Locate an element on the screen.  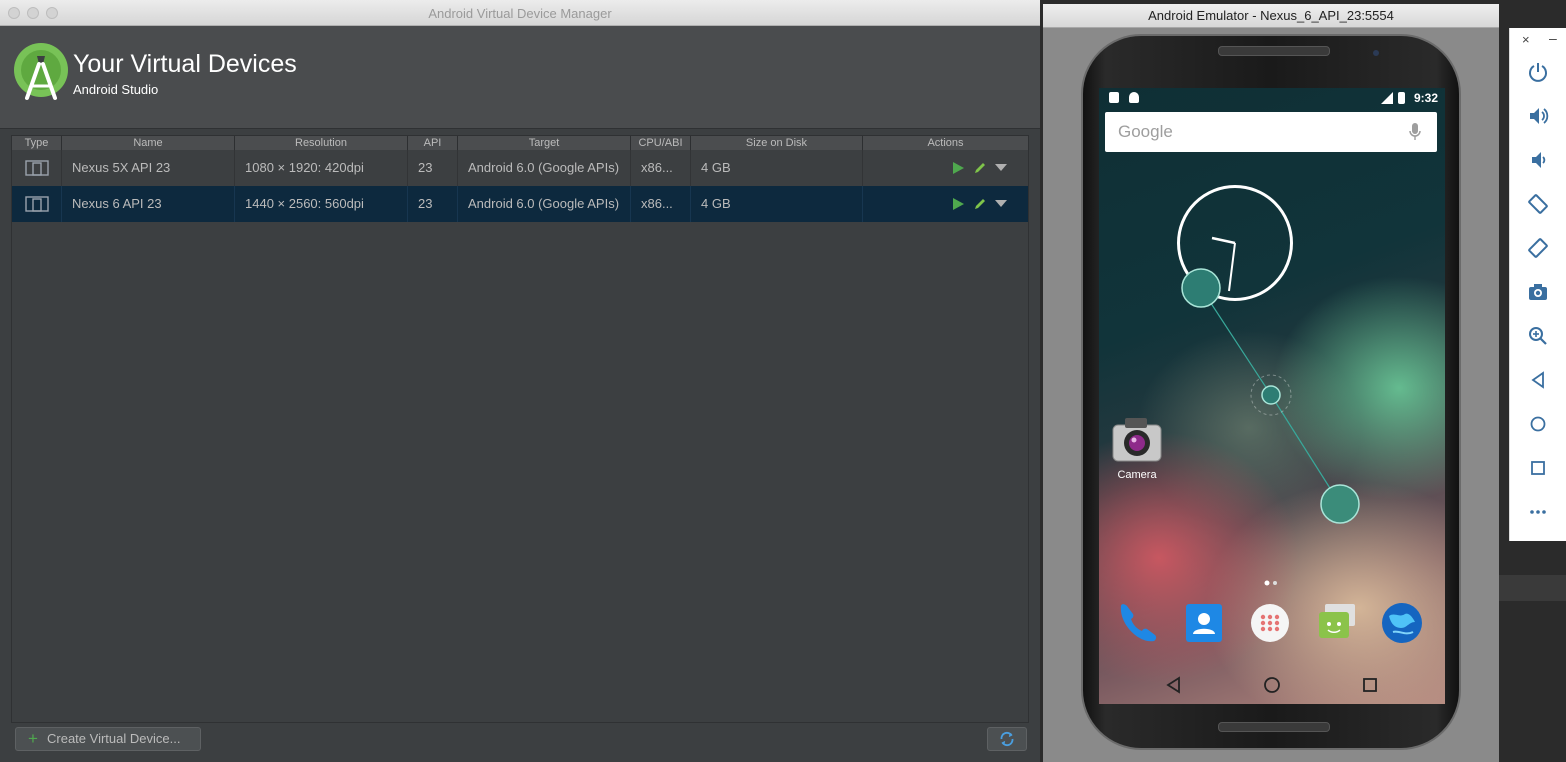
zoom-icon is located at coordinates (1538, 336).